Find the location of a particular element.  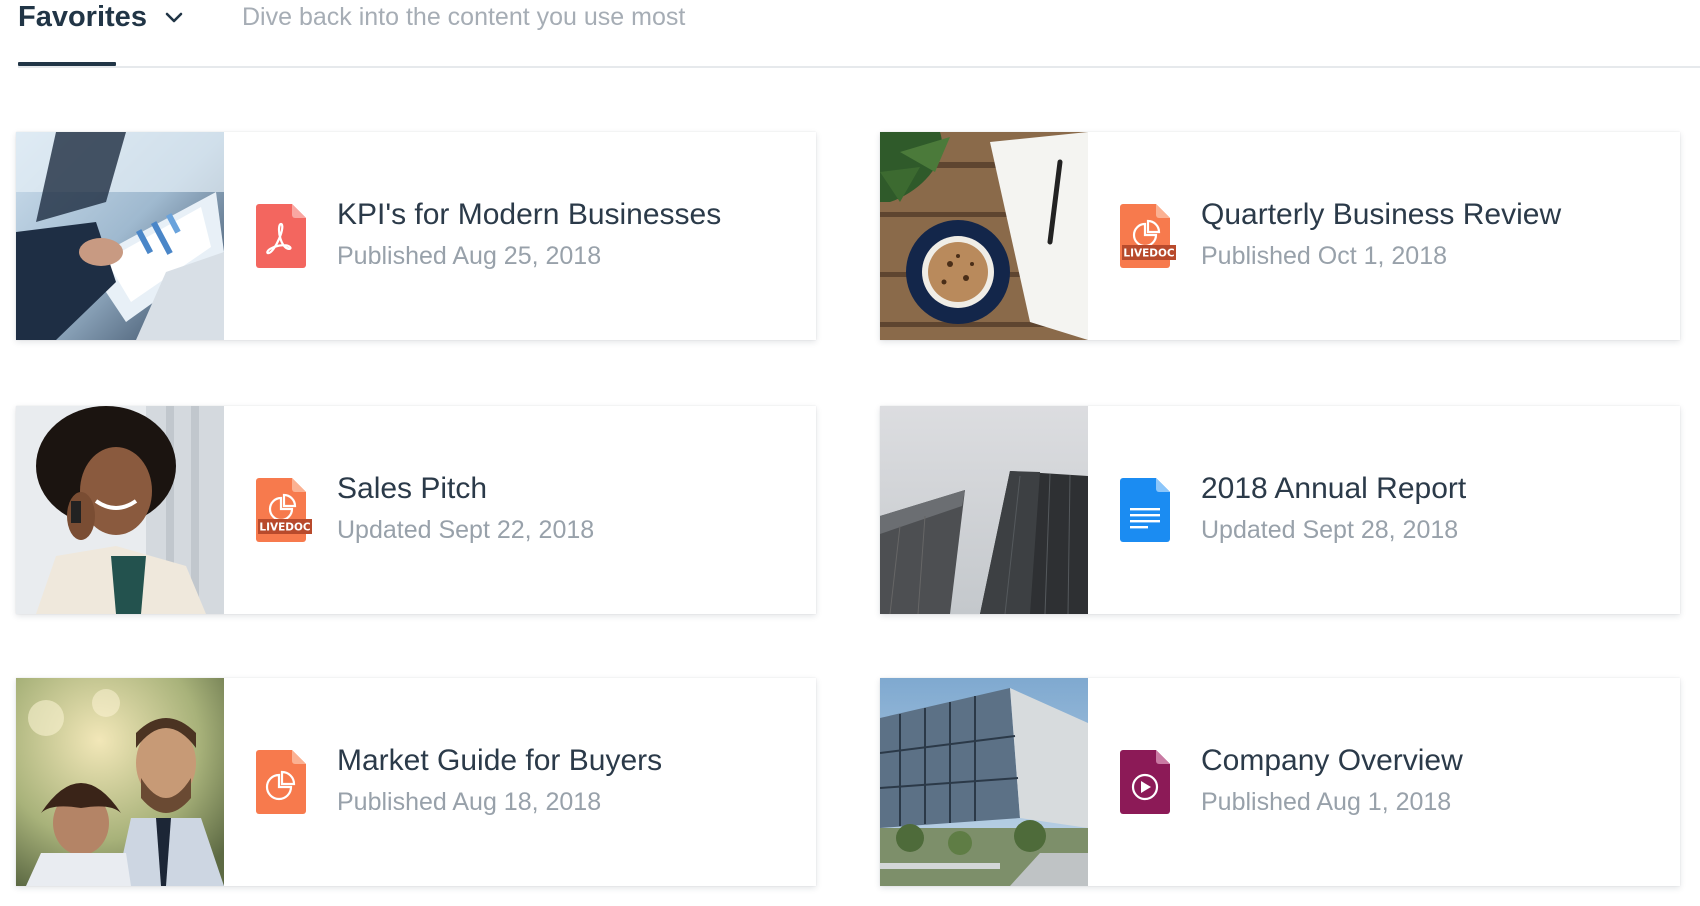

video-file-icon is located at coordinates (1145, 782).